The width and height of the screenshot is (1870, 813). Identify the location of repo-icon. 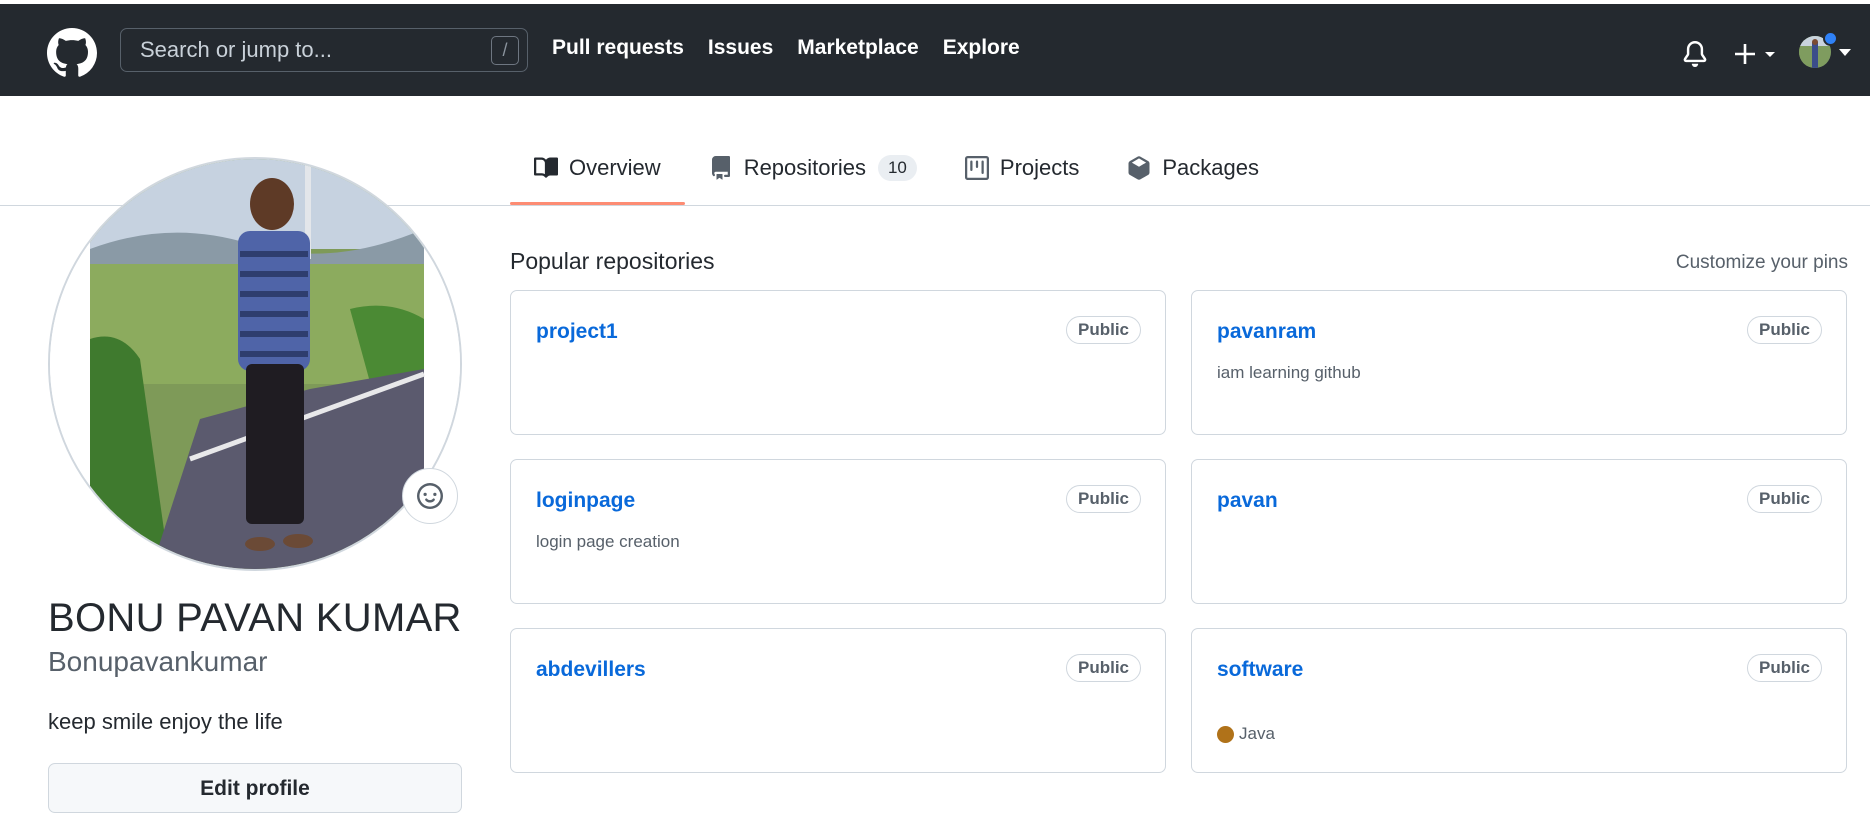
(720, 168).